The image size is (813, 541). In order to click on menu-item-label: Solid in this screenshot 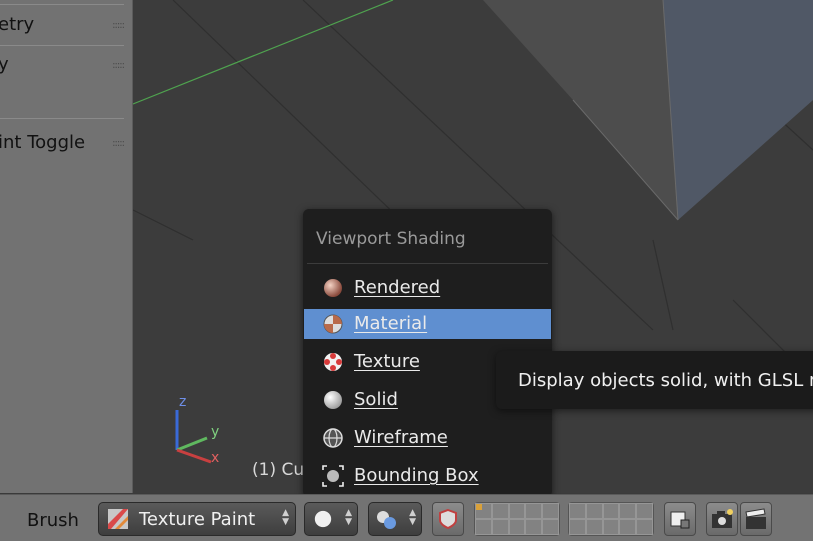, I will do `click(376, 399)`.